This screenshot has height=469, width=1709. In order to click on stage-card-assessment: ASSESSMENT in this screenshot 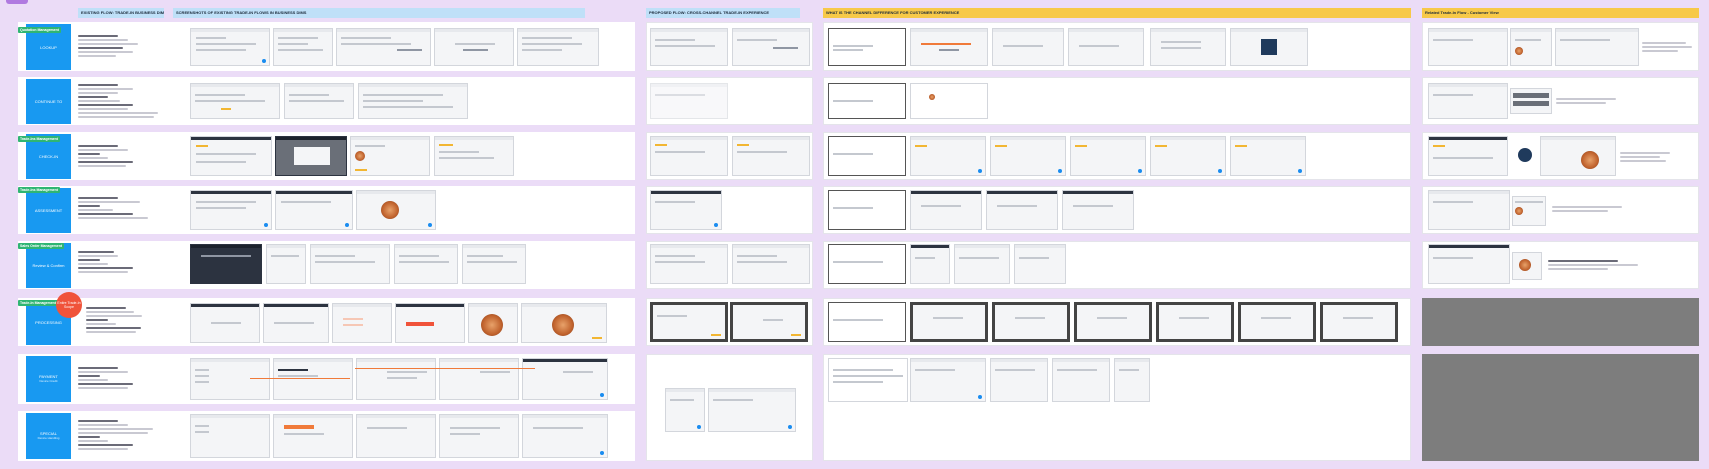, I will do `click(48, 210)`.